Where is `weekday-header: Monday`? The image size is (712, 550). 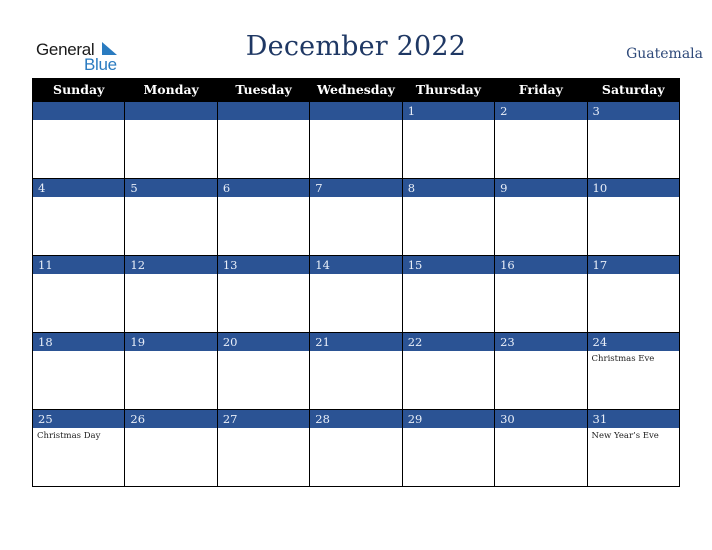
weekday-header: Monday is located at coordinates (171, 90).